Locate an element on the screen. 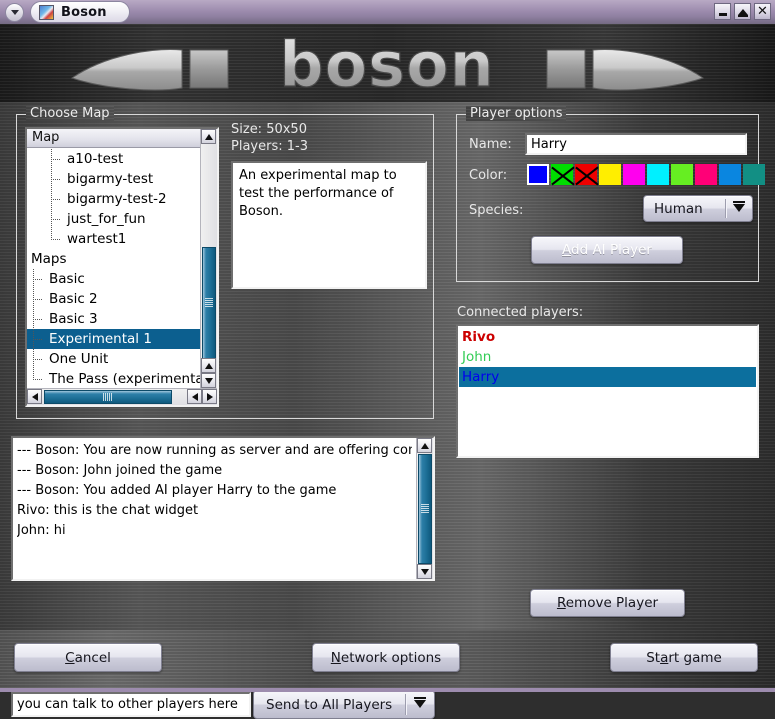  chat-vscroll-grip is located at coordinates (425, 508).